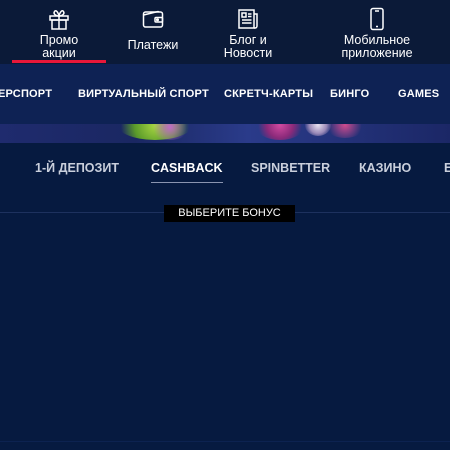 The height and width of the screenshot is (450, 450). I want to click on sport-item-virtual-sport: ВИРТУАЛЬНЫЙ СПОРТ, so click(143, 94).